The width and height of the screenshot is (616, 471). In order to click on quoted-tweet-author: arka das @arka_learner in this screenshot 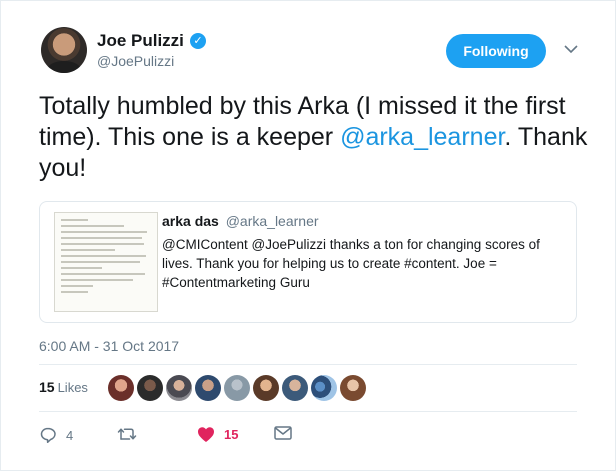, I will do `click(240, 221)`.